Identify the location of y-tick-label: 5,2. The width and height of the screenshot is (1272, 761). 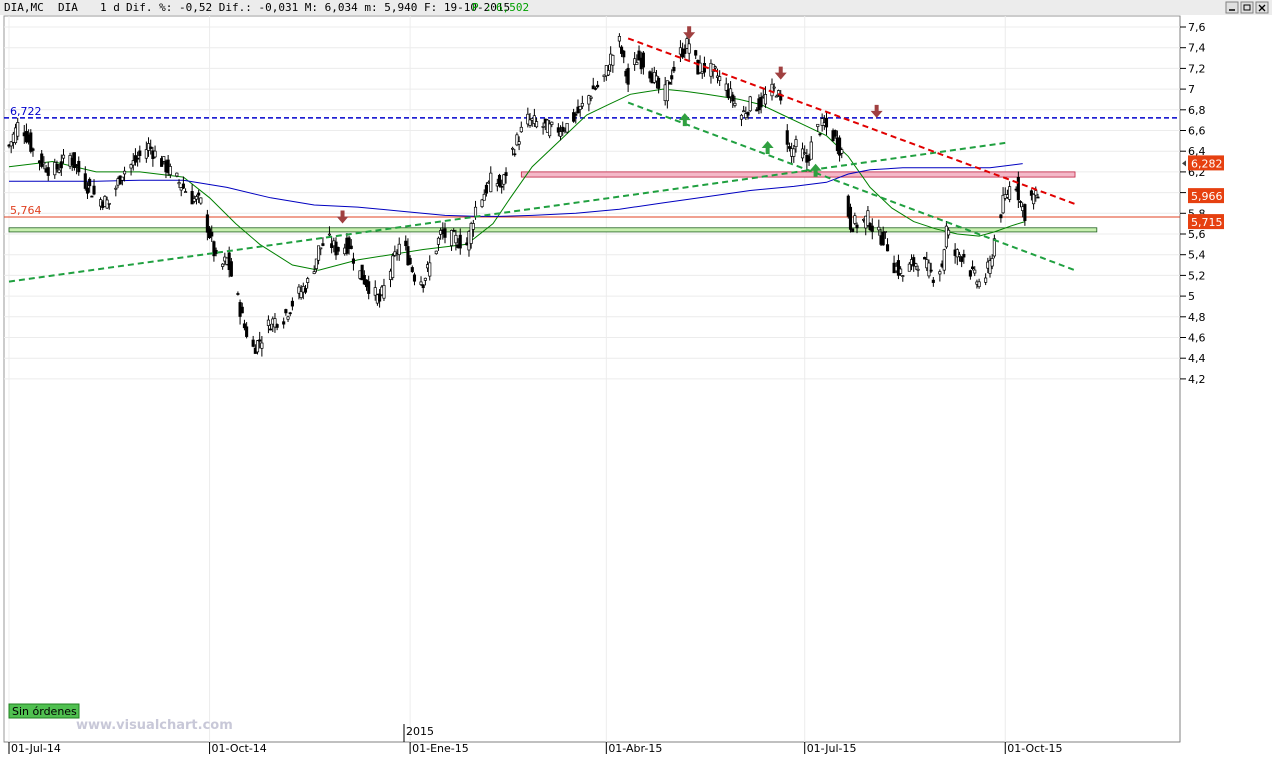
(1197, 275).